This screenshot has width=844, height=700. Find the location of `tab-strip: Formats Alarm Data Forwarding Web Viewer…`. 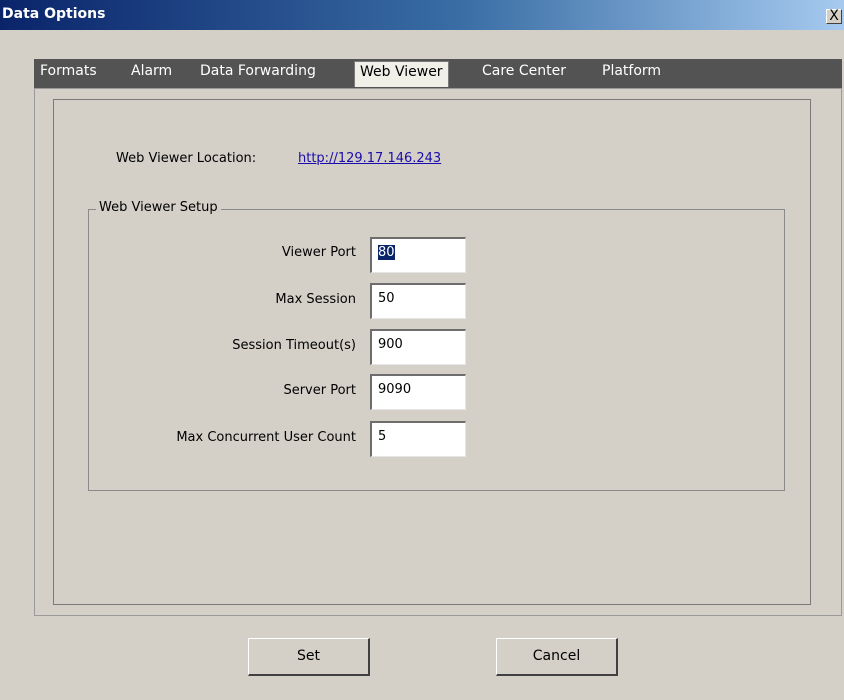

tab-strip: Formats Alarm Data Forwarding Web Viewer… is located at coordinates (438, 73).